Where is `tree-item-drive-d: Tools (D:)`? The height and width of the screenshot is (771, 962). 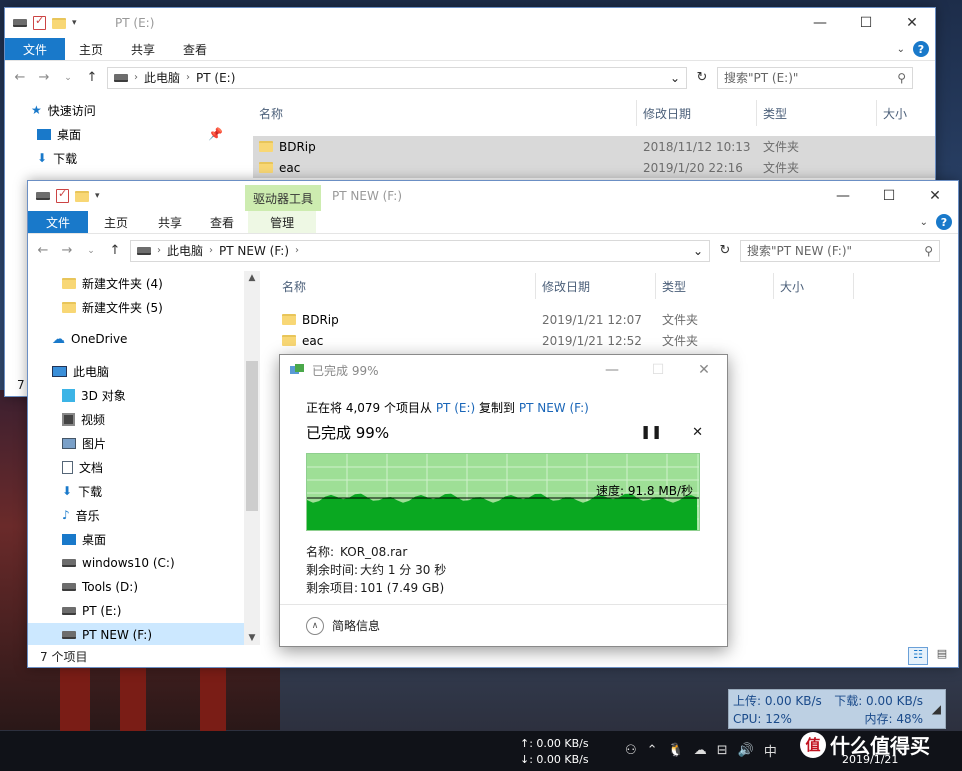
tree-item-drive-d: Tools (D:) is located at coordinates (144, 587).